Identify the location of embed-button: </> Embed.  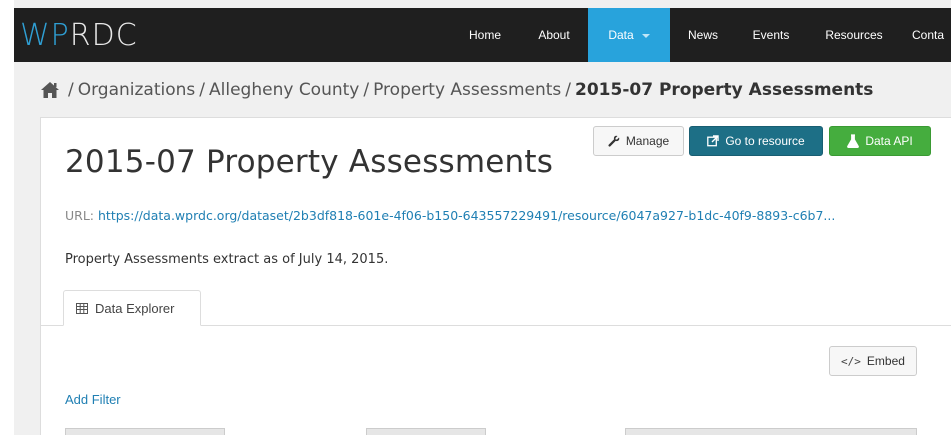
(873, 361).